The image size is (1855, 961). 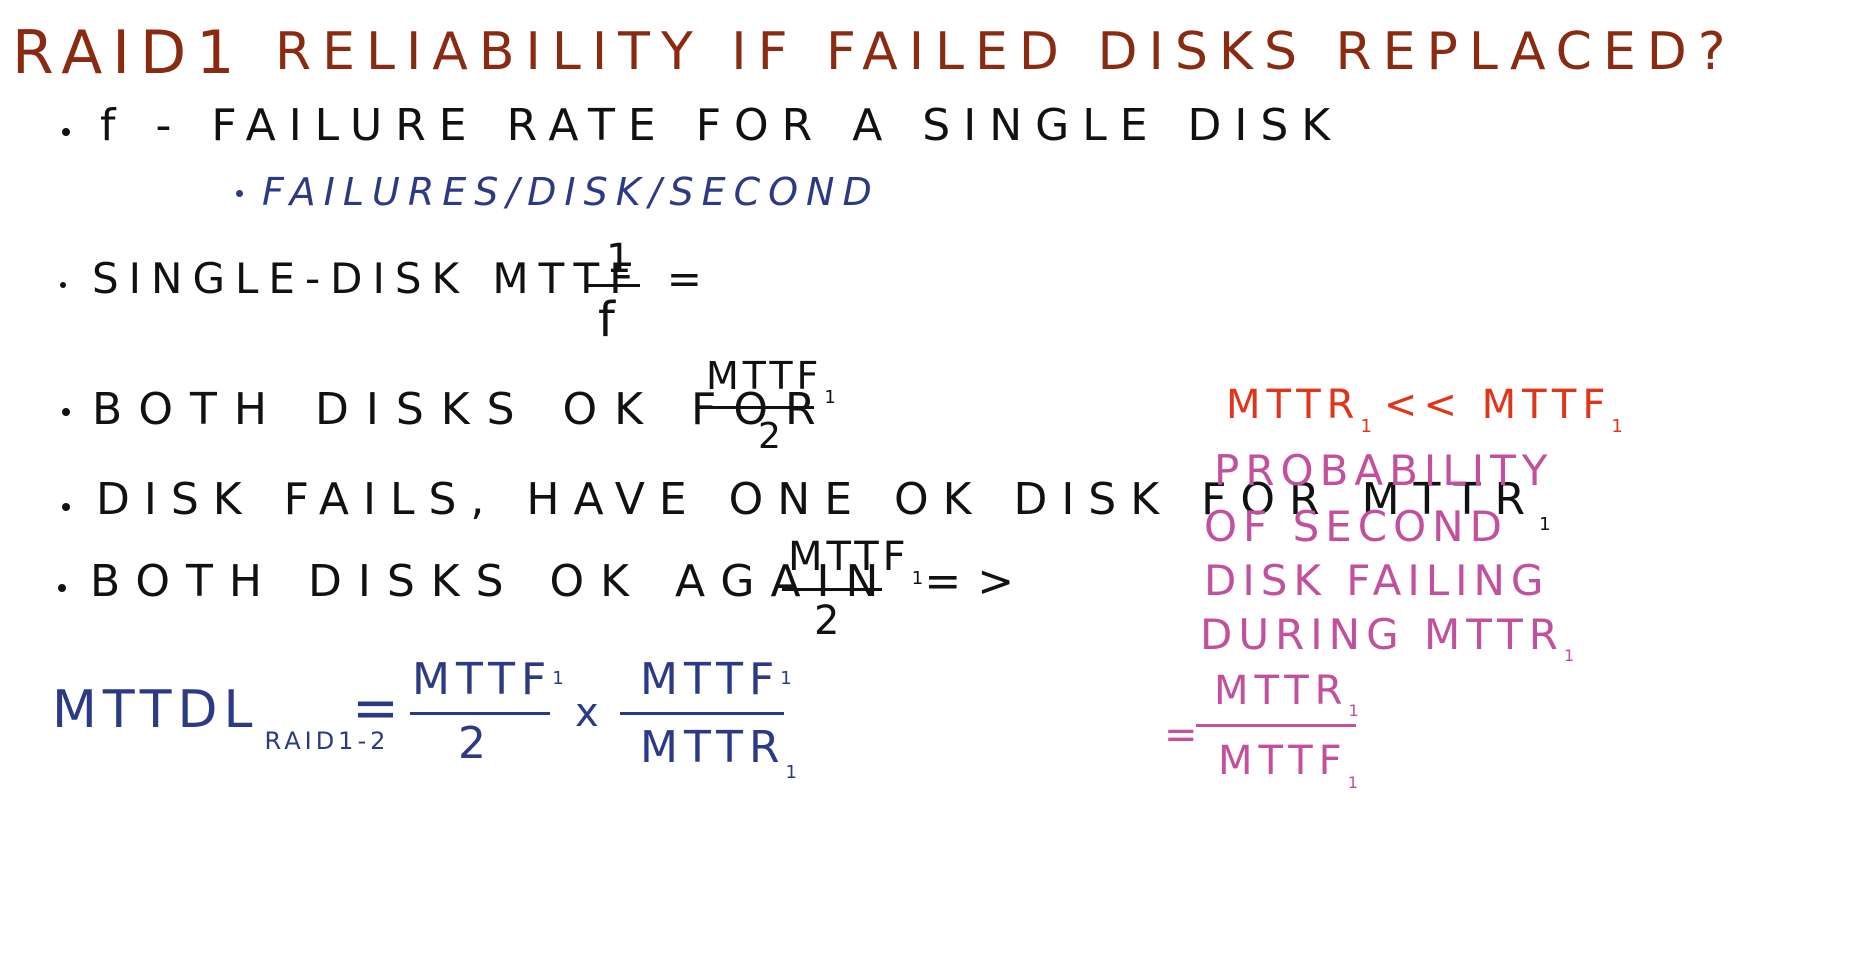 What do you see at coordinates (1387, 637) in the screenshot?
I see `probability-line-4: DURING MTTR1` at bounding box center [1387, 637].